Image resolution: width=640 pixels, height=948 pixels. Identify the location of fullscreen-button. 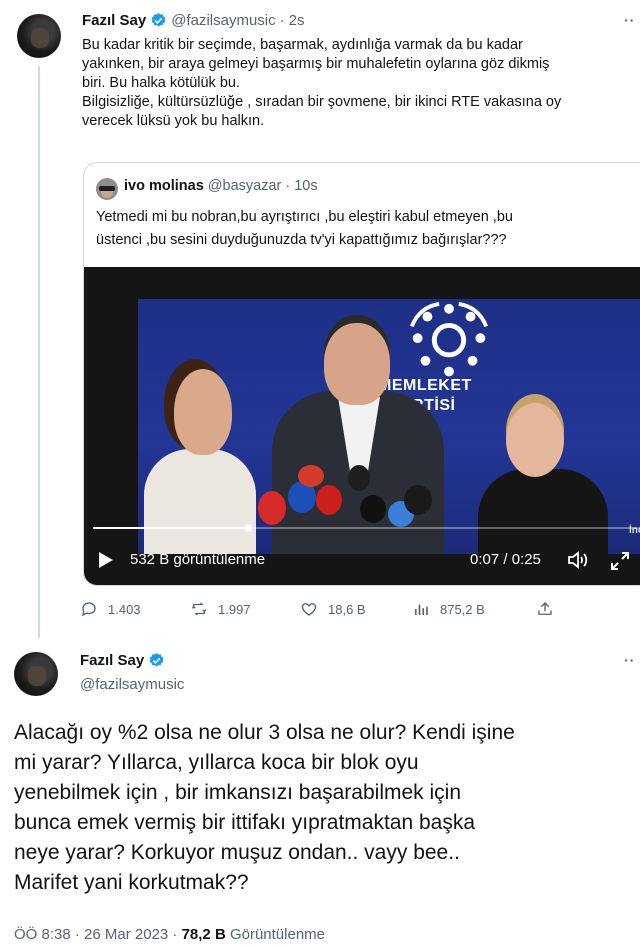
(620, 561).